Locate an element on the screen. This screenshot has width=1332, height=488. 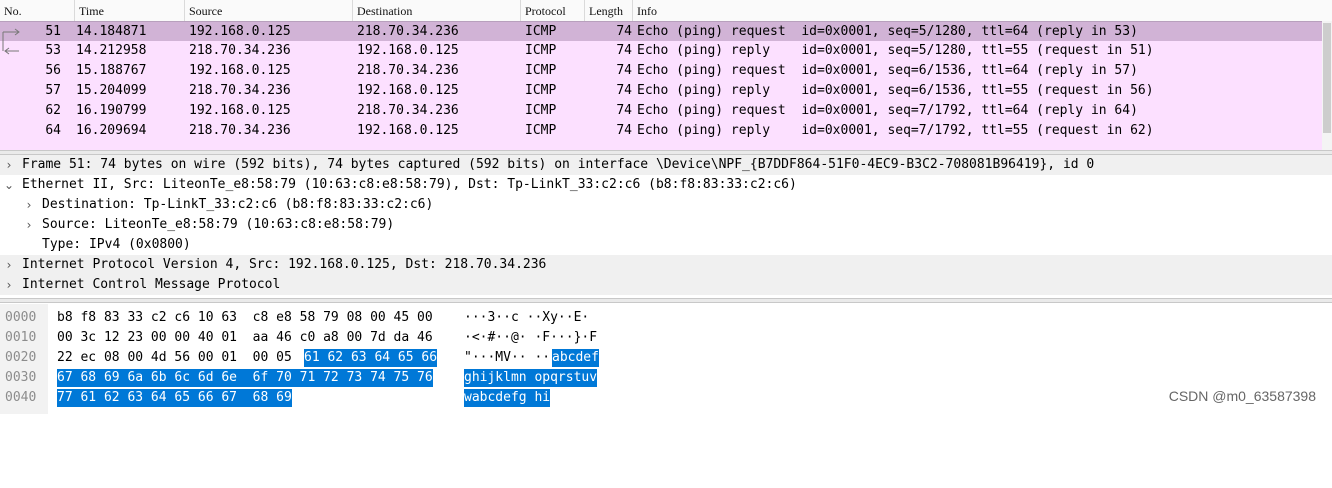
packet-no: 53 is located at coordinates (53, 50).